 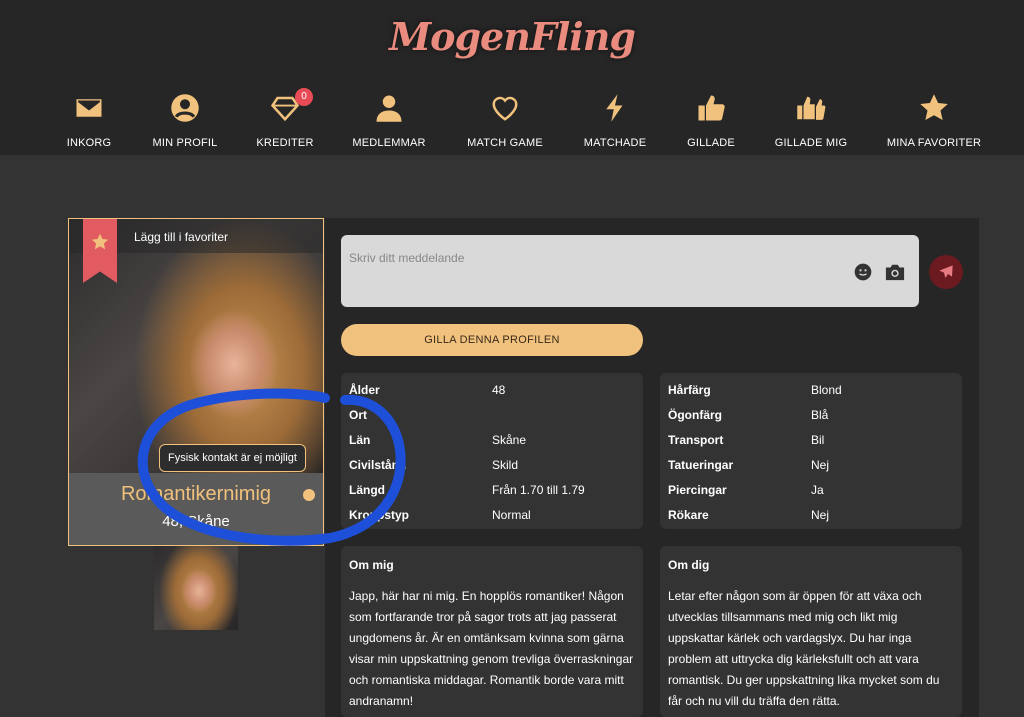 What do you see at coordinates (934, 143) in the screenshot?
I see `nav-label: MINA FAVORITER` at bounding box center [934, 143].